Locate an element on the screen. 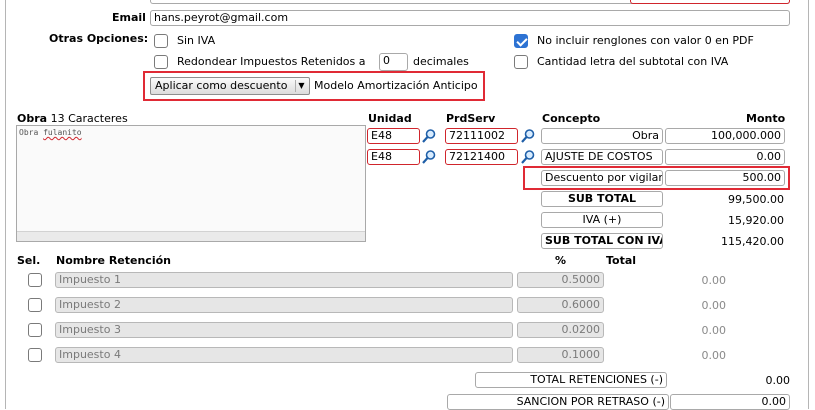 The width and height of the screenshot is (815, 410). redondear-label: Redondear Impuestos Retenidos a is located at coordinates (271, 61).